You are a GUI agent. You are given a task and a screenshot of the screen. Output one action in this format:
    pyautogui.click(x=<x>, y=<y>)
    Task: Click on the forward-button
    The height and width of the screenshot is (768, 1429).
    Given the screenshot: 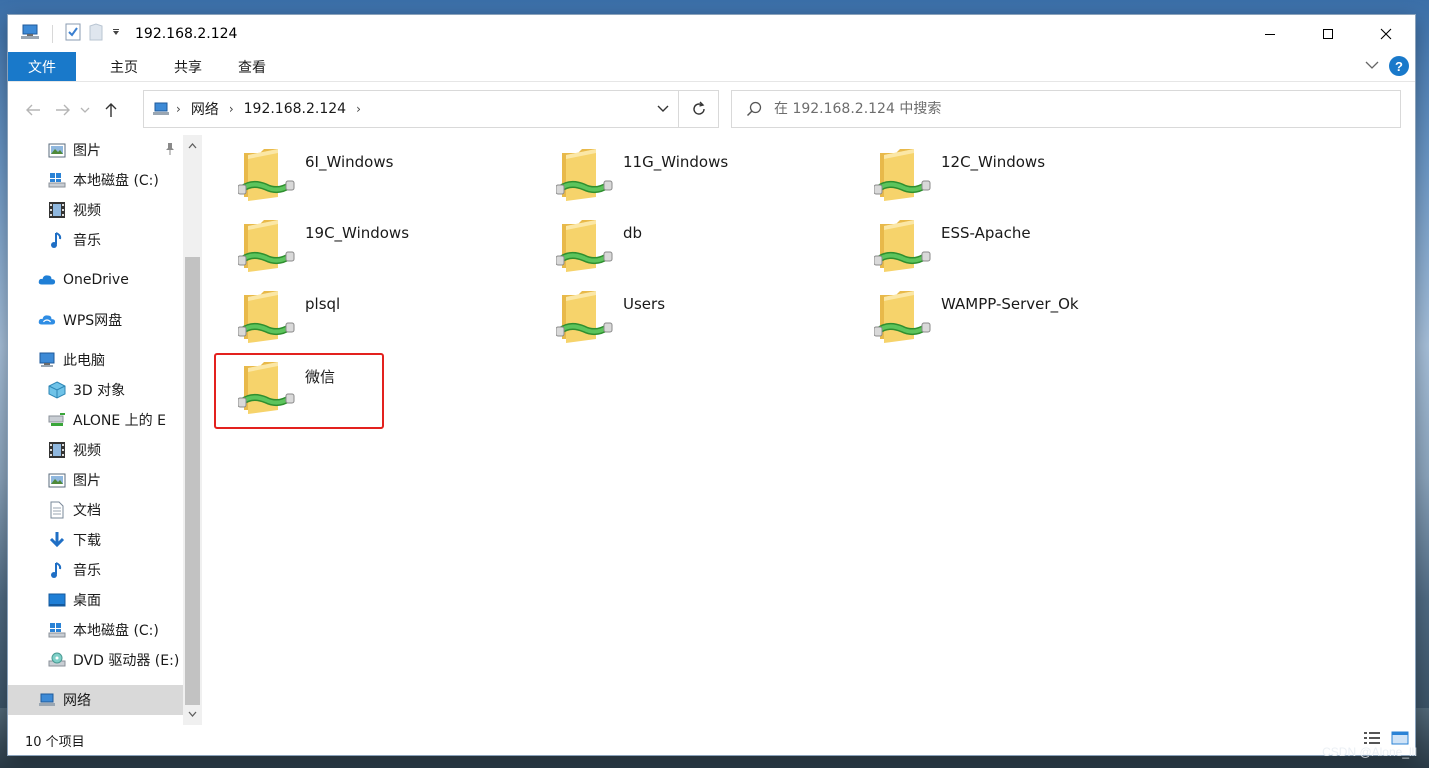 What is the action you would take?
    pyautogui.click(x=63, y=110)
    